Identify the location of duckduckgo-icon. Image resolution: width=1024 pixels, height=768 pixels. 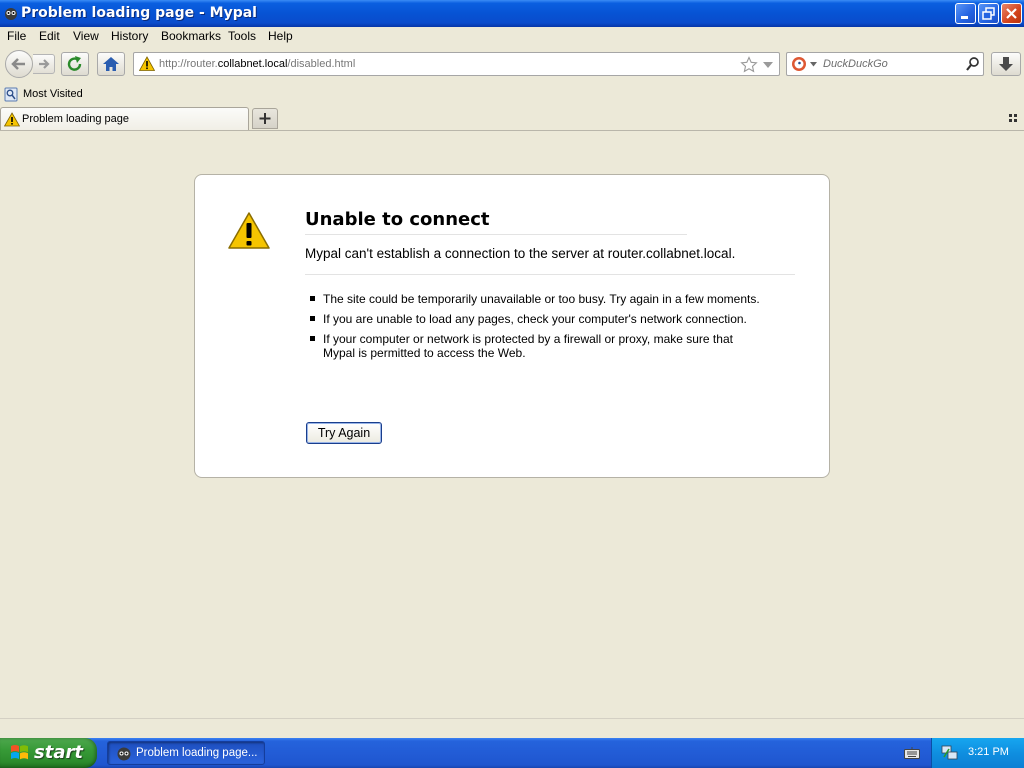
(799, 64).